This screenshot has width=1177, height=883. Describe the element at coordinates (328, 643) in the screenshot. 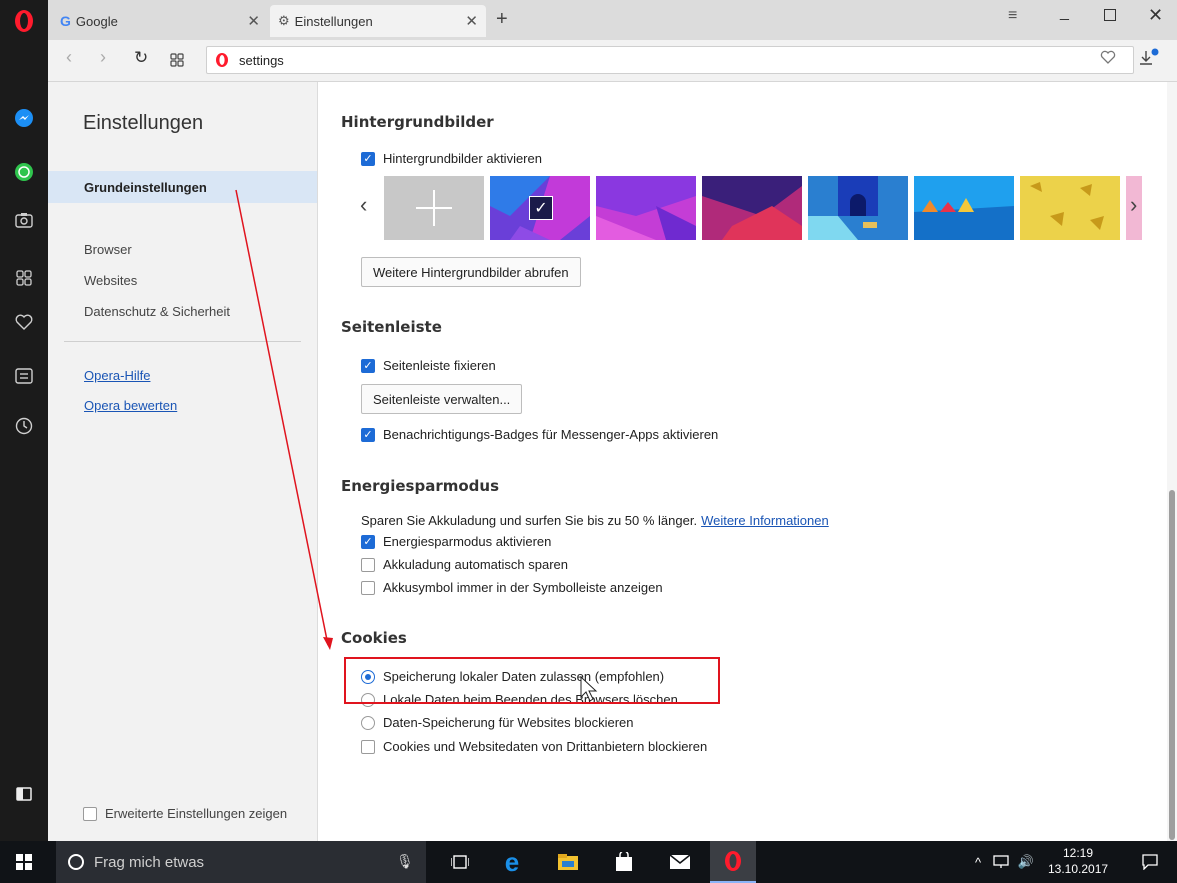

I see `annotation-arrowhead` at that location.